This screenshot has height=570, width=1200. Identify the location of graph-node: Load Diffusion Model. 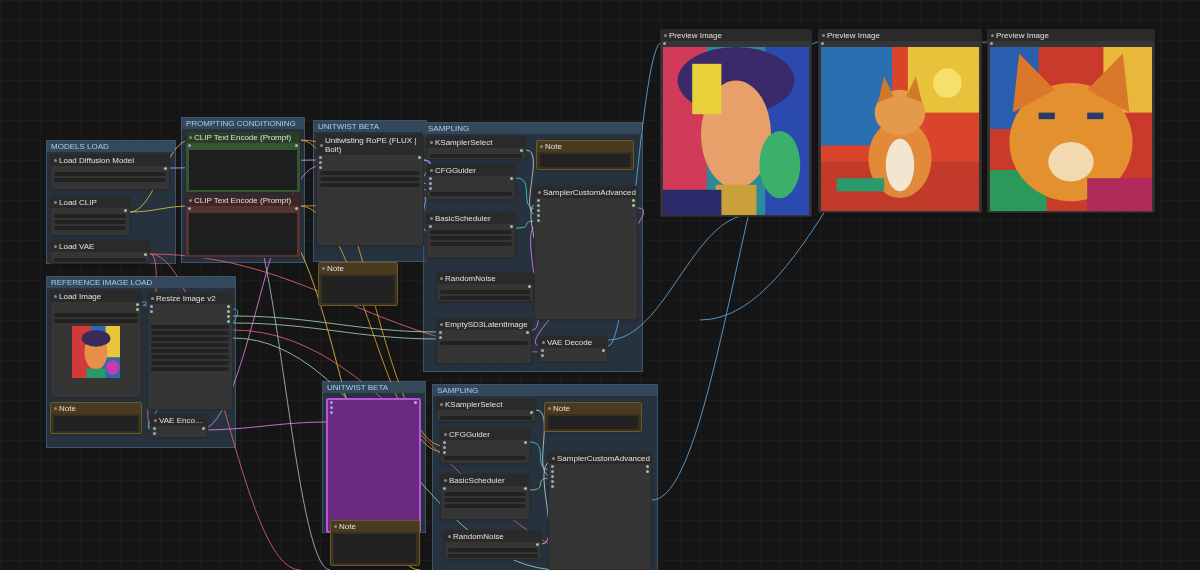
(110, 172).